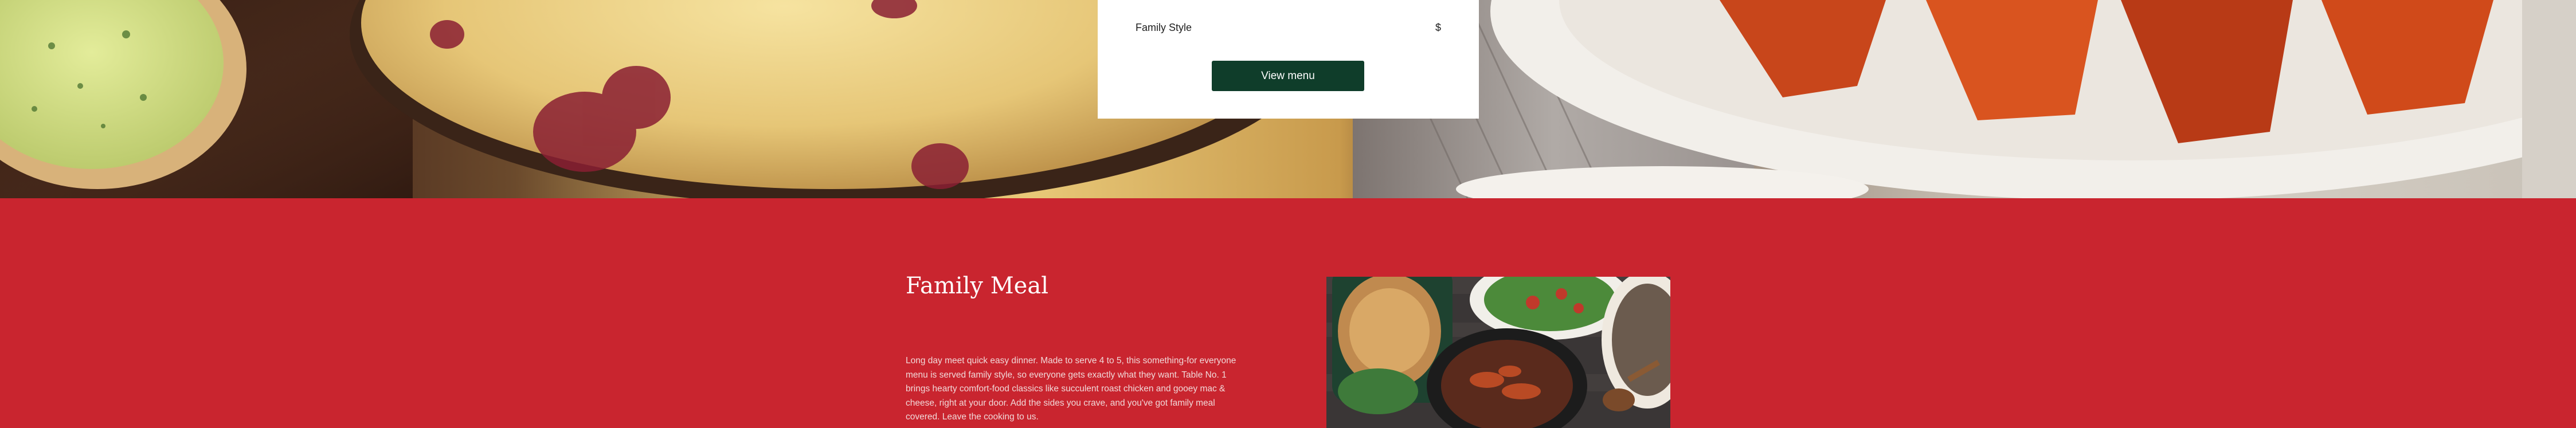 The height and width of the screenshot is (428, 2576). What do you see at coordinates (977, 286) in the screenshot?
I see `family-meal-title: Family Meal` at bounding box center [977, 286].